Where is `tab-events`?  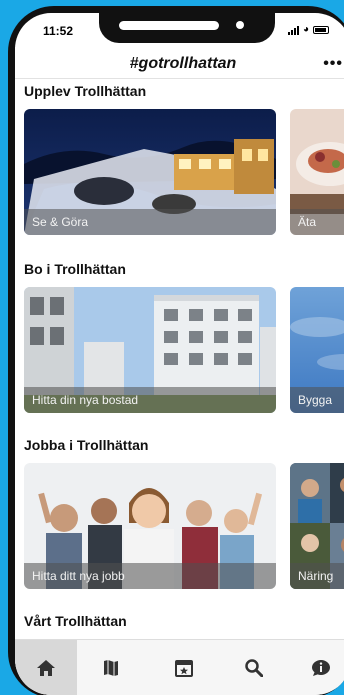 tab-events is located at coordinates (184, 667).